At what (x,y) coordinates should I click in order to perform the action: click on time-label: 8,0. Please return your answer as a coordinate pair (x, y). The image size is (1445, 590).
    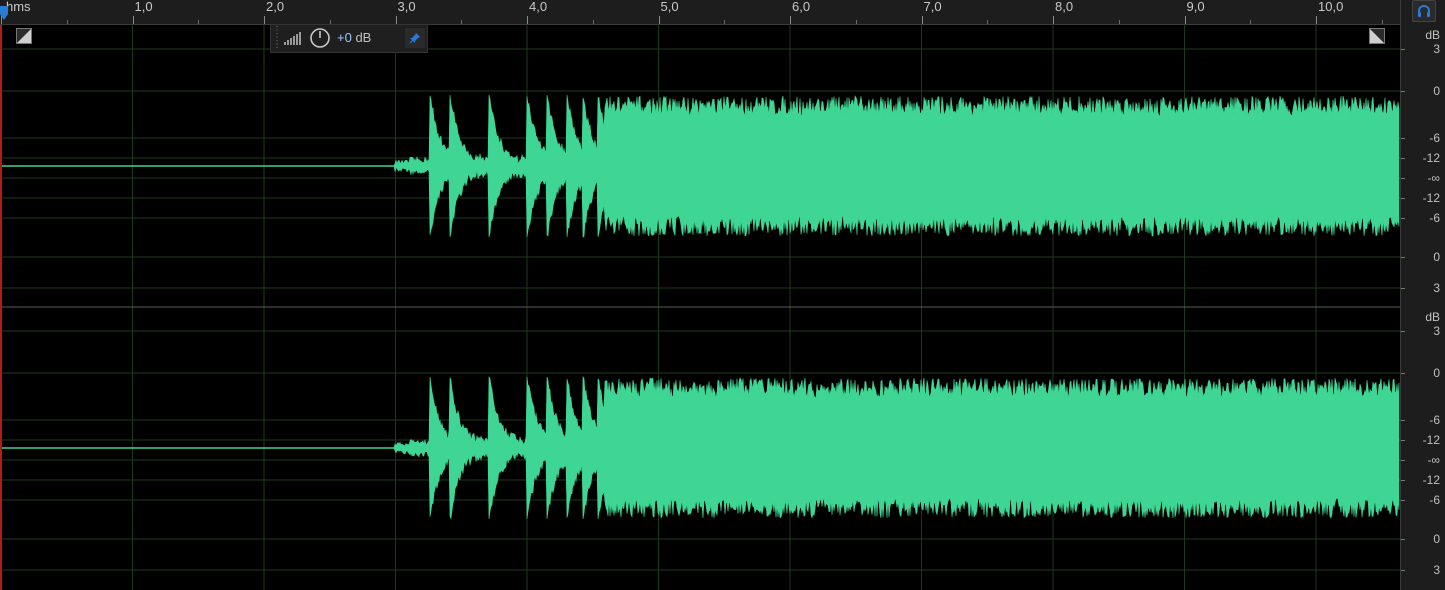
    Looking at the image, I should click on (1064, 7).